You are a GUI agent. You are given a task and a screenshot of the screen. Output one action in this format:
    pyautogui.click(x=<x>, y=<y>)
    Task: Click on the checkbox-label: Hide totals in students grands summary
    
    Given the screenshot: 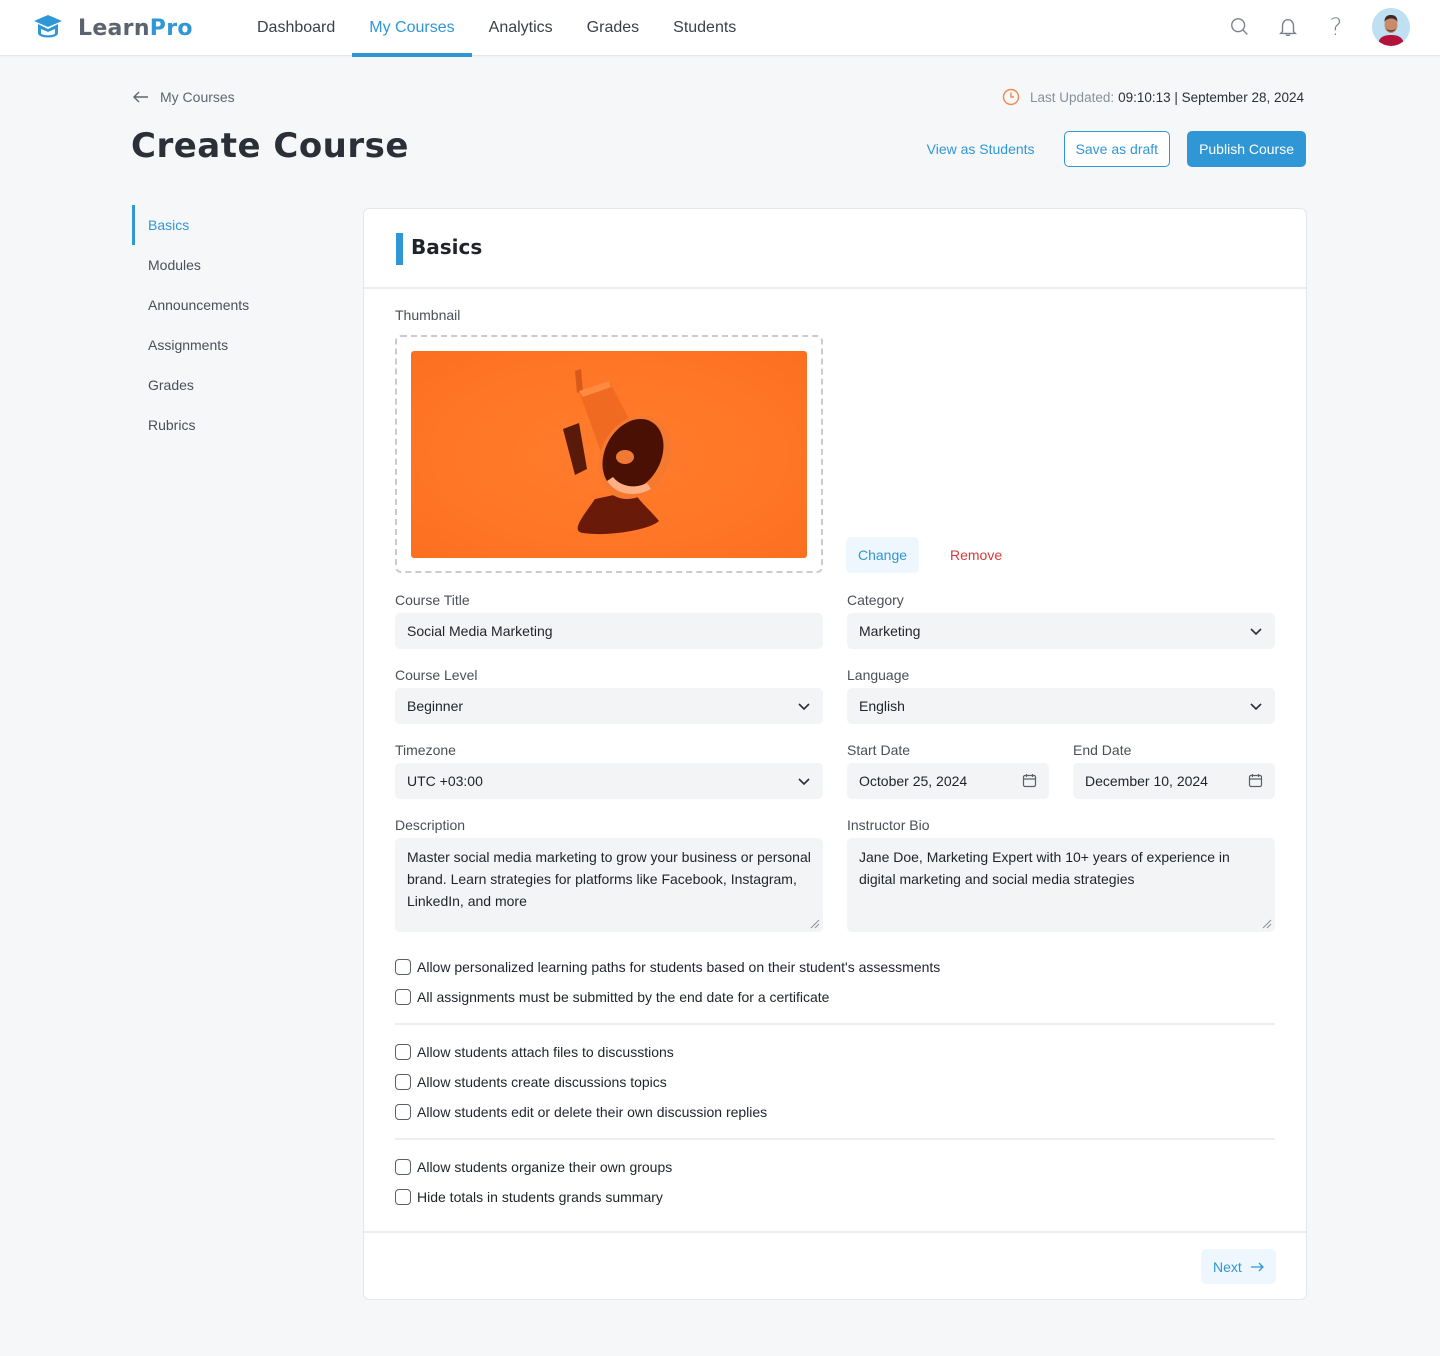 What is the action you would take?
    pyautogui.click(x=540, y=1197)
    